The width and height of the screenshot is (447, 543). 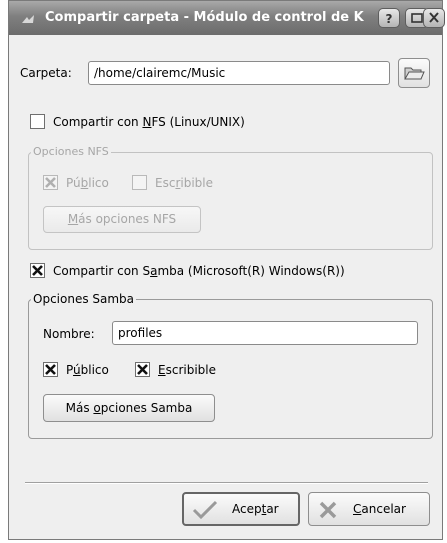 What do you see at coordinates (255, 509) in the screenshot?
I see `accept-label: Aceptar` at bounding box center [255, 509].